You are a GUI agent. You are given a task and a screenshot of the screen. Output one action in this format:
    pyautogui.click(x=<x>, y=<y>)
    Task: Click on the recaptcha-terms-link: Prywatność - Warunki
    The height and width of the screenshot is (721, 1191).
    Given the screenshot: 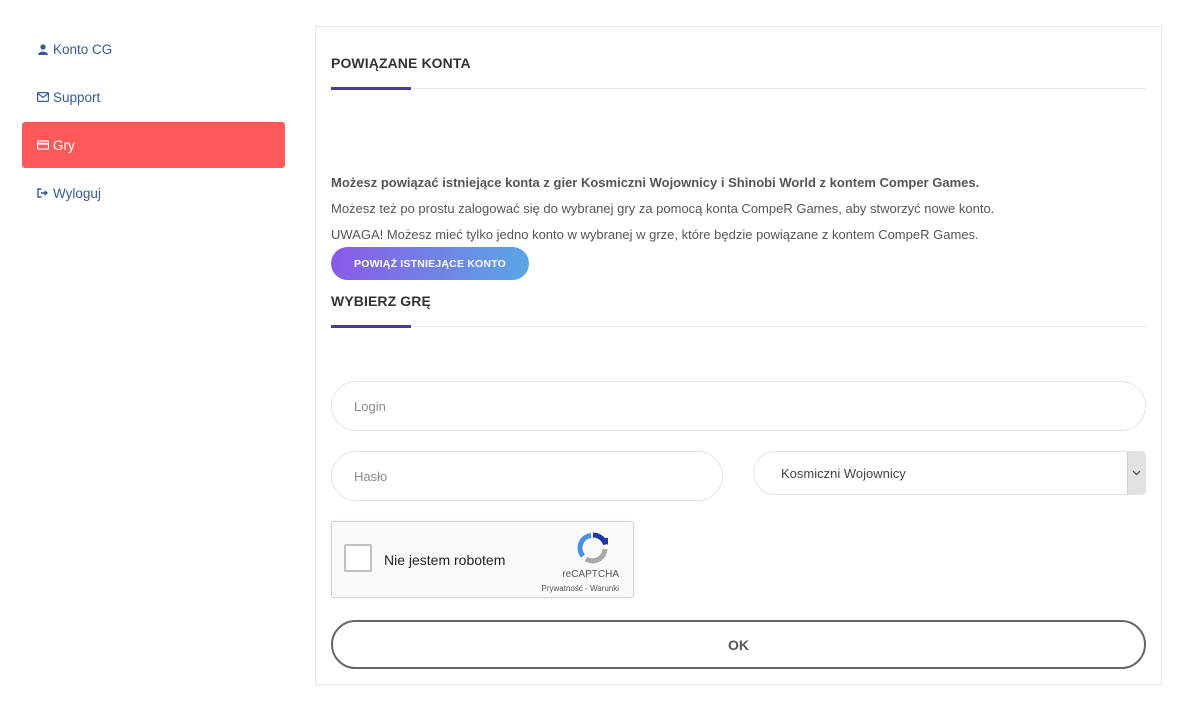 What is the action you would take?
    pyautogui.click(x=581, y=588)
    